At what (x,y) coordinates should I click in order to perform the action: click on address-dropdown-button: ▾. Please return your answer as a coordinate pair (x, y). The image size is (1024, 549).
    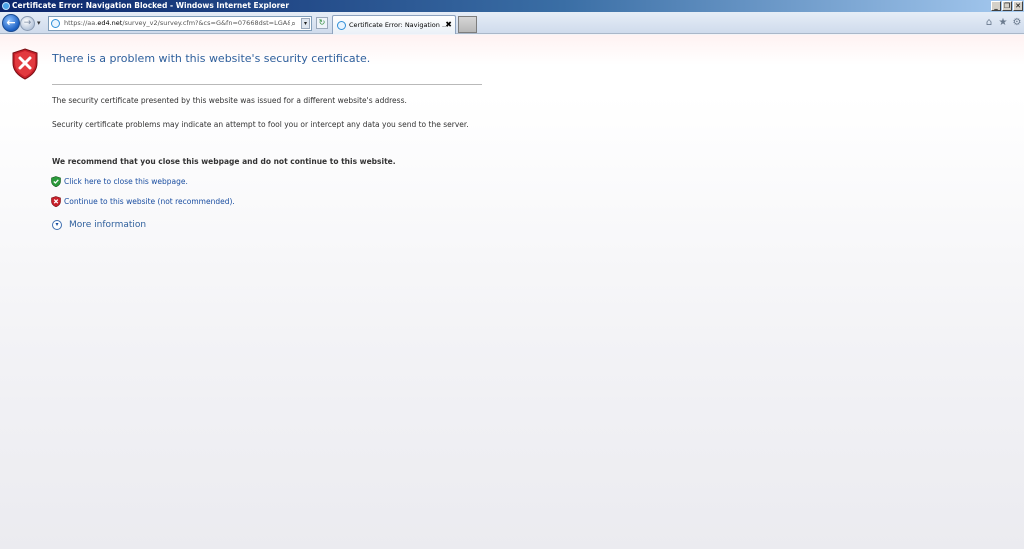
    Looking at the image, I should click on (305, 23).